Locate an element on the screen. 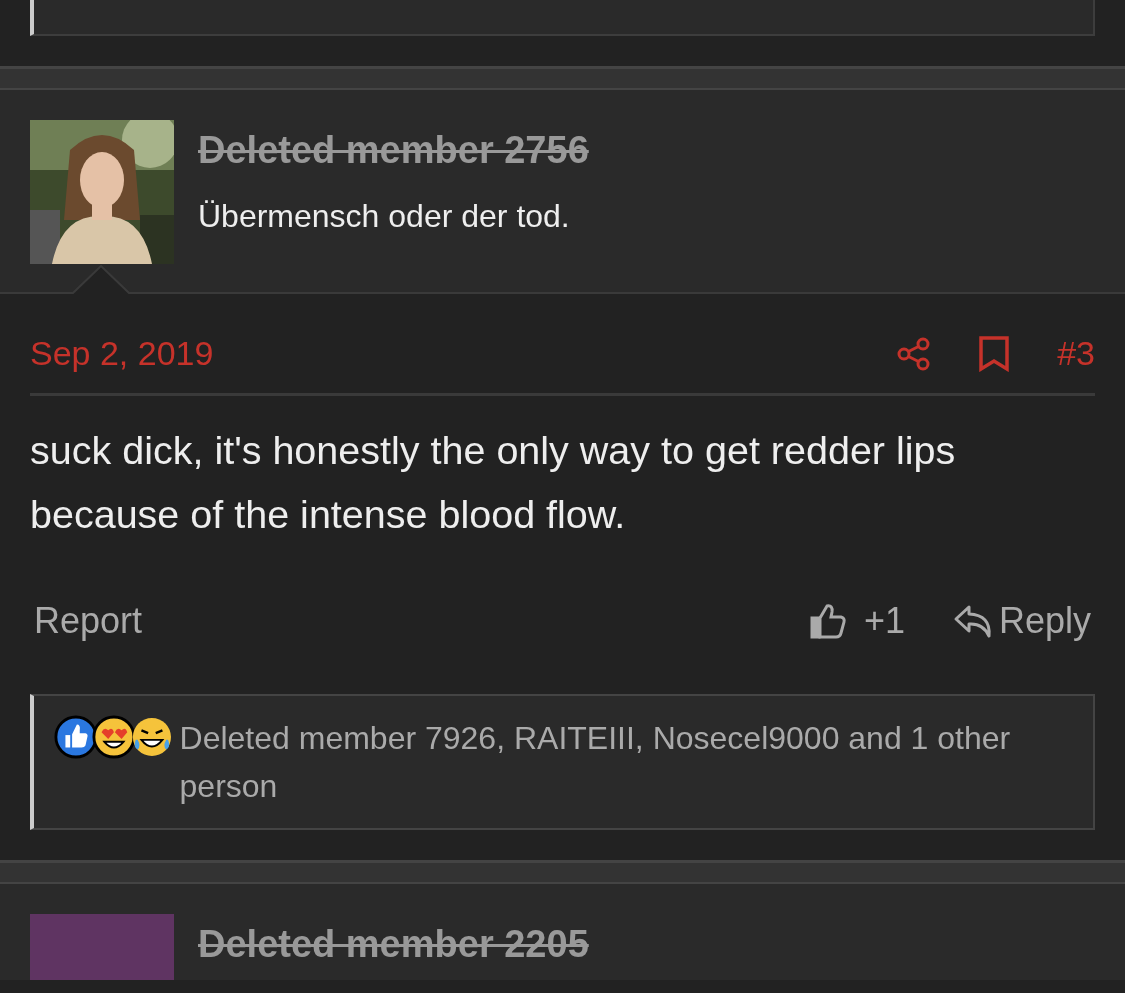  reaction-summary: Deleted member 7926, RAITEIII, Nosecel9000 and 1 other person is located at coordinates (620, 762).